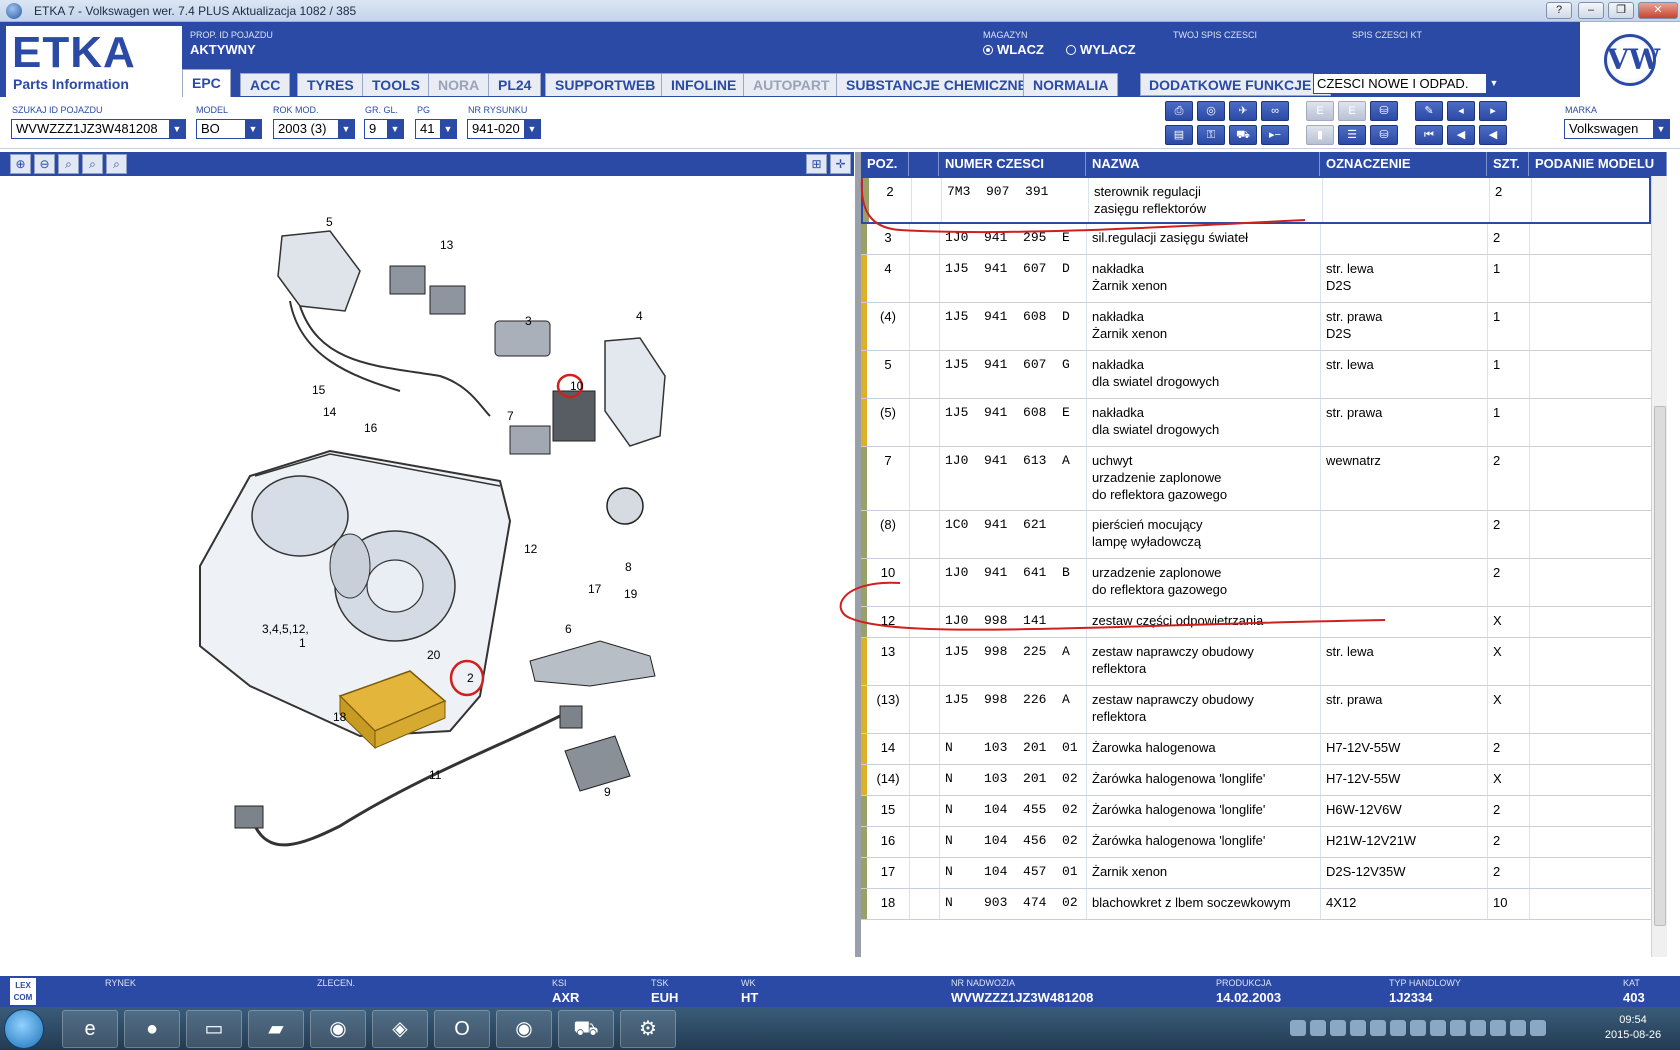  Describe the element at coordinates (1461, 135) in the screenshot. I see `back-icon: ◀` at that location.